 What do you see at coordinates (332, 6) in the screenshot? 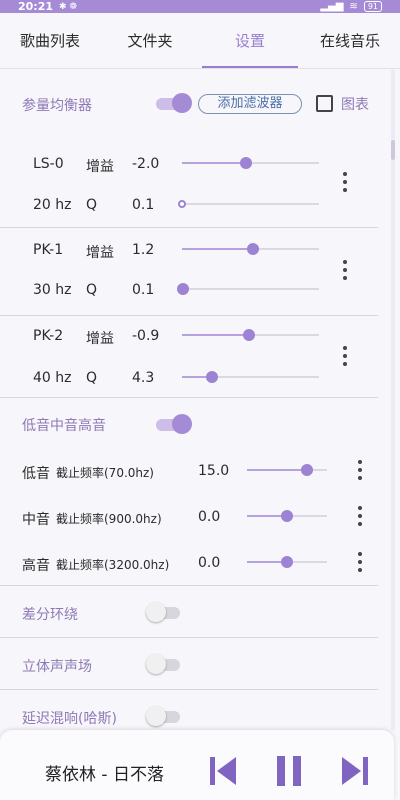
I see `signal-icon: ▂▄▆` at bounding box center [332, 6].